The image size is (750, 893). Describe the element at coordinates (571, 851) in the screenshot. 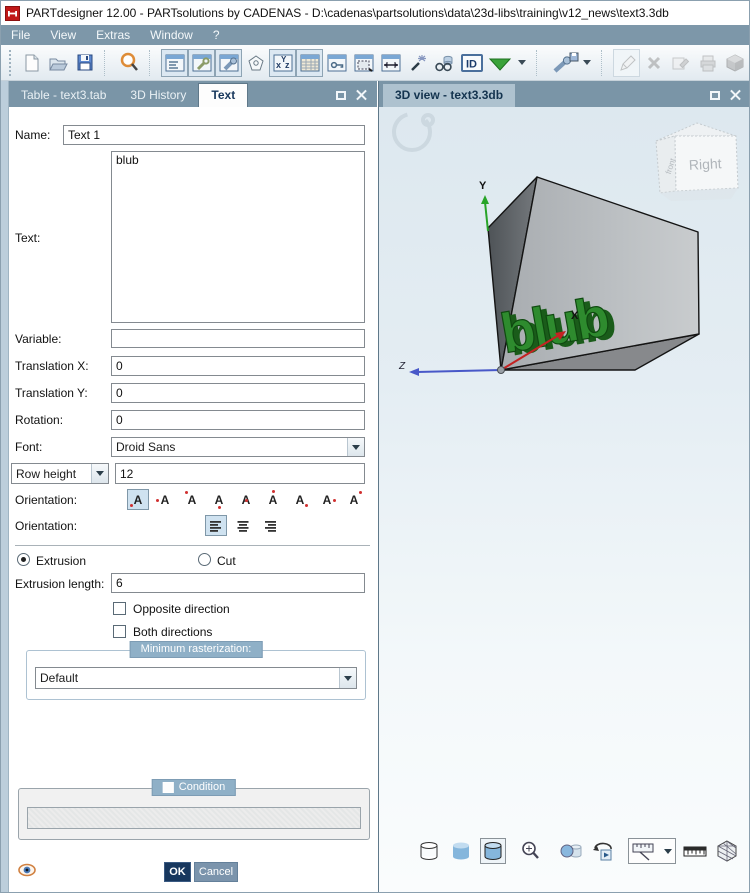

I see `transparency-icon` at that location.